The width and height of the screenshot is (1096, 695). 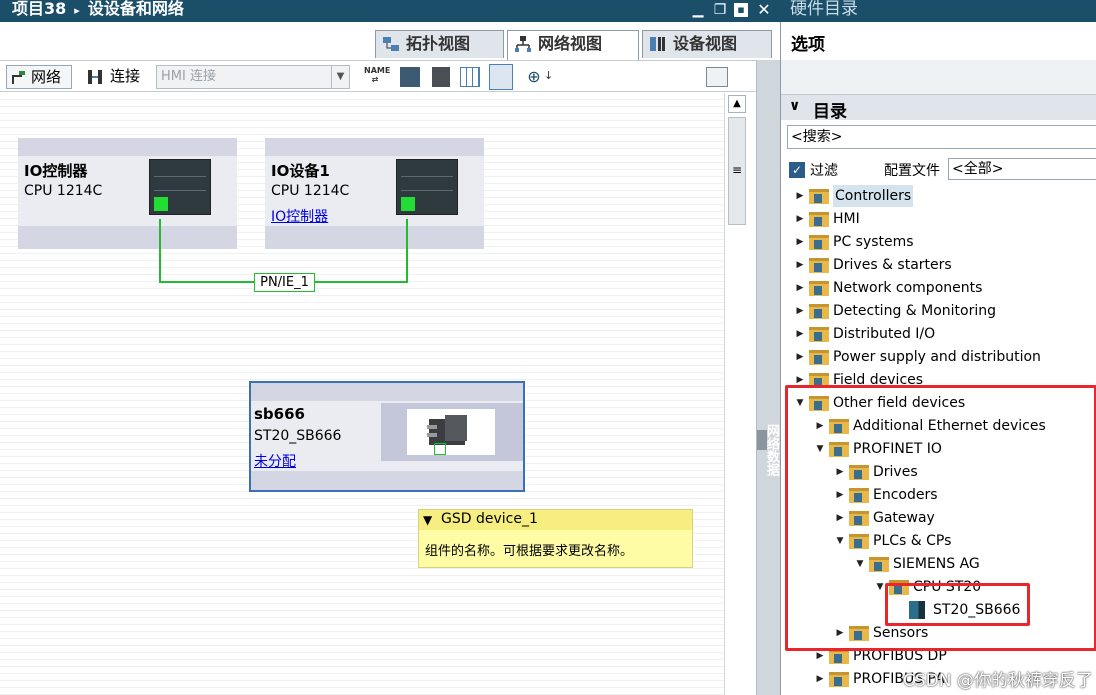 What do you see at coordinates (720, 10) in the screenshot?
I see `restore-icon: ❐` at bounding box center [720, 10].